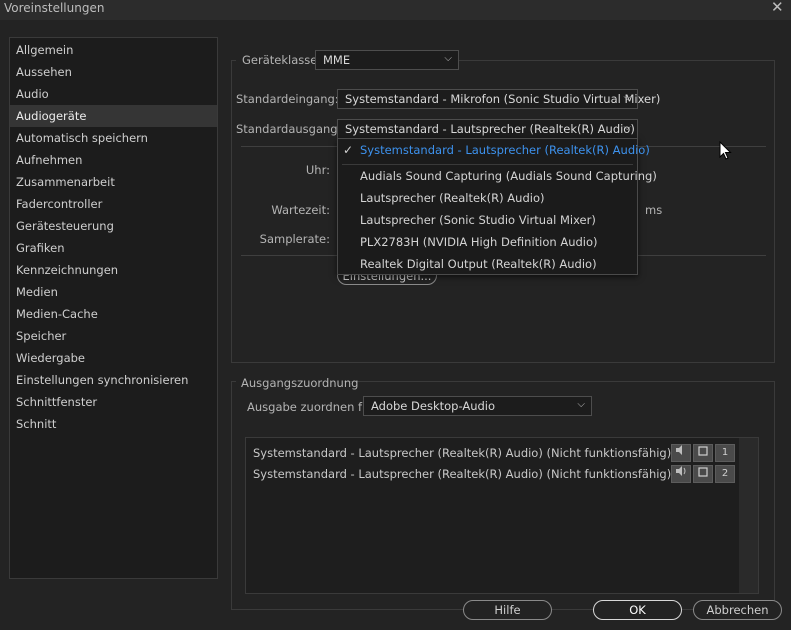 The width and height of the screenshot is (791, 630). I want to click on sidebar-item-aussehen: Aussehen, so click(113, 72).